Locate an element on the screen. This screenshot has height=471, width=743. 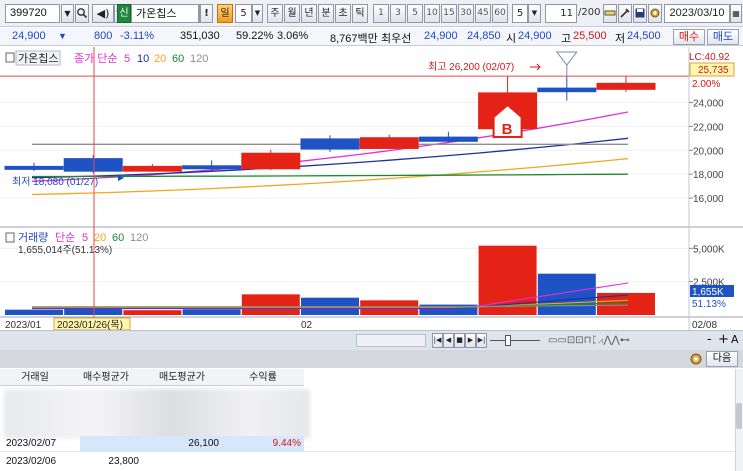
table-scroll-thumb is located at coordinates (739, 416).